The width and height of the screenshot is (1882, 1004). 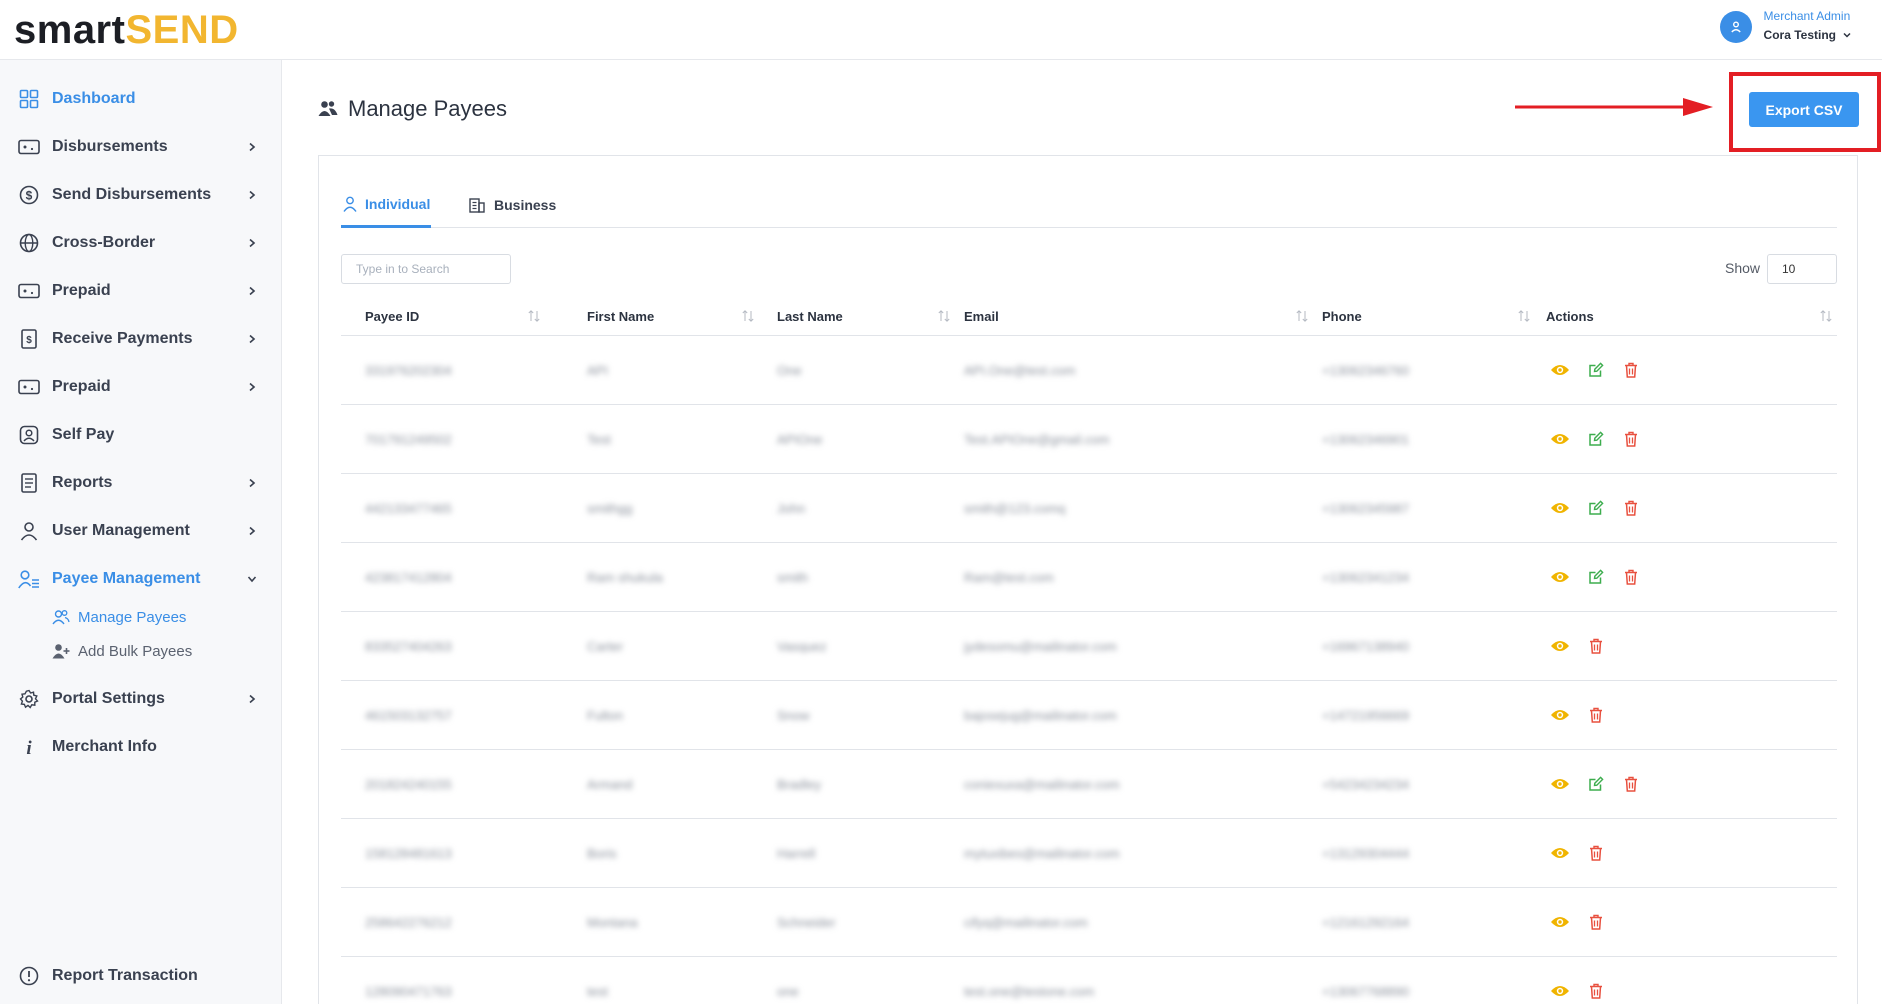 I want to click on cell-email: cifyq@mailinator.com, so click(x=1026, y=922).